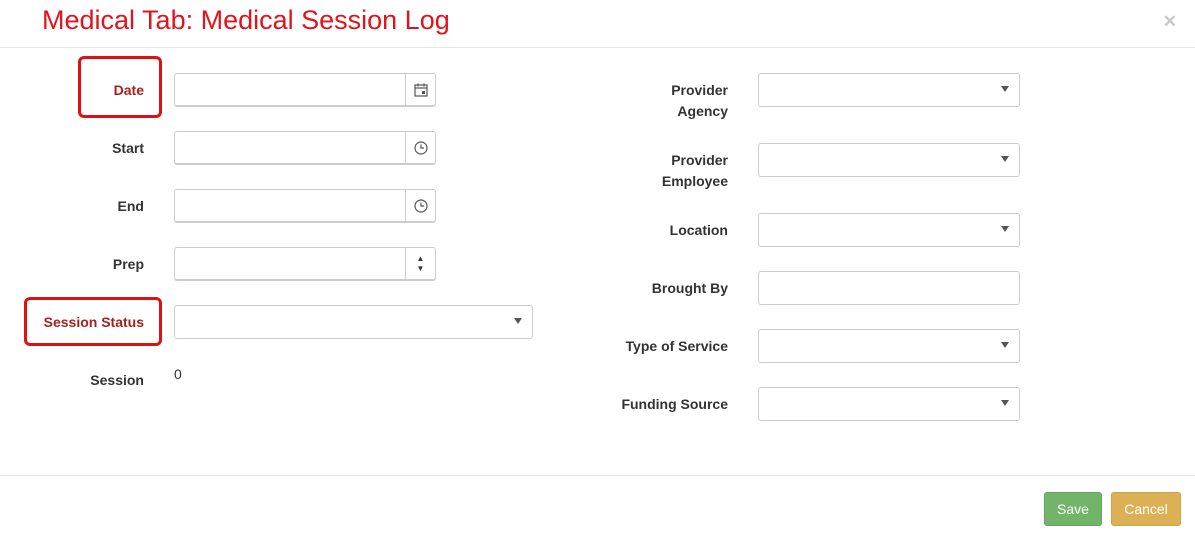 The width and height of the screenshot is (1195, 539). I want to click on spinner-arrows-icon: ▲ ▼, so click(420, 263).